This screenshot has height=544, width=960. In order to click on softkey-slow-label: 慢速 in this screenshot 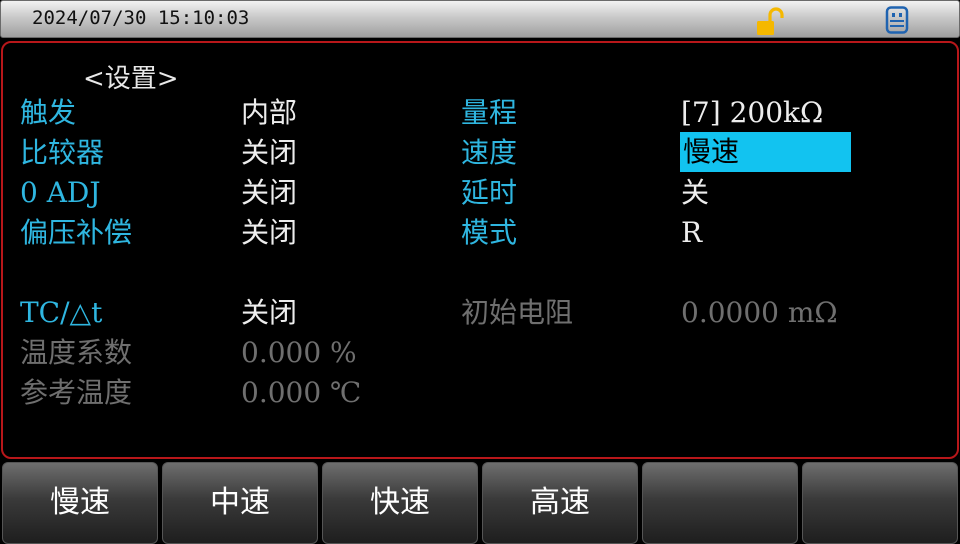, I will do `click(80, 502)`.